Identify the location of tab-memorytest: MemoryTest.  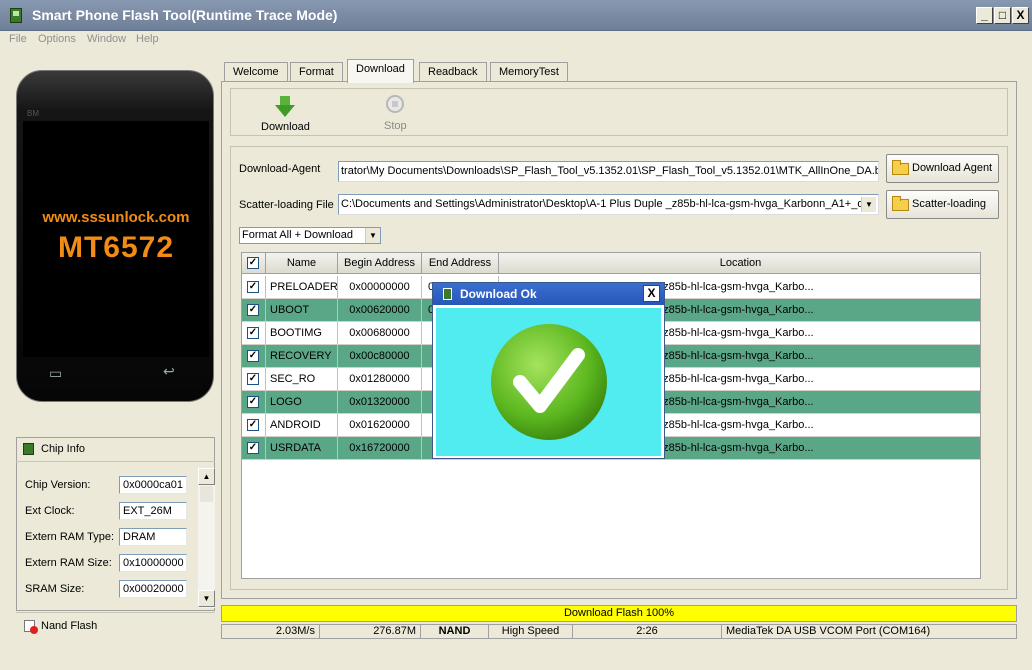
(529, 72).